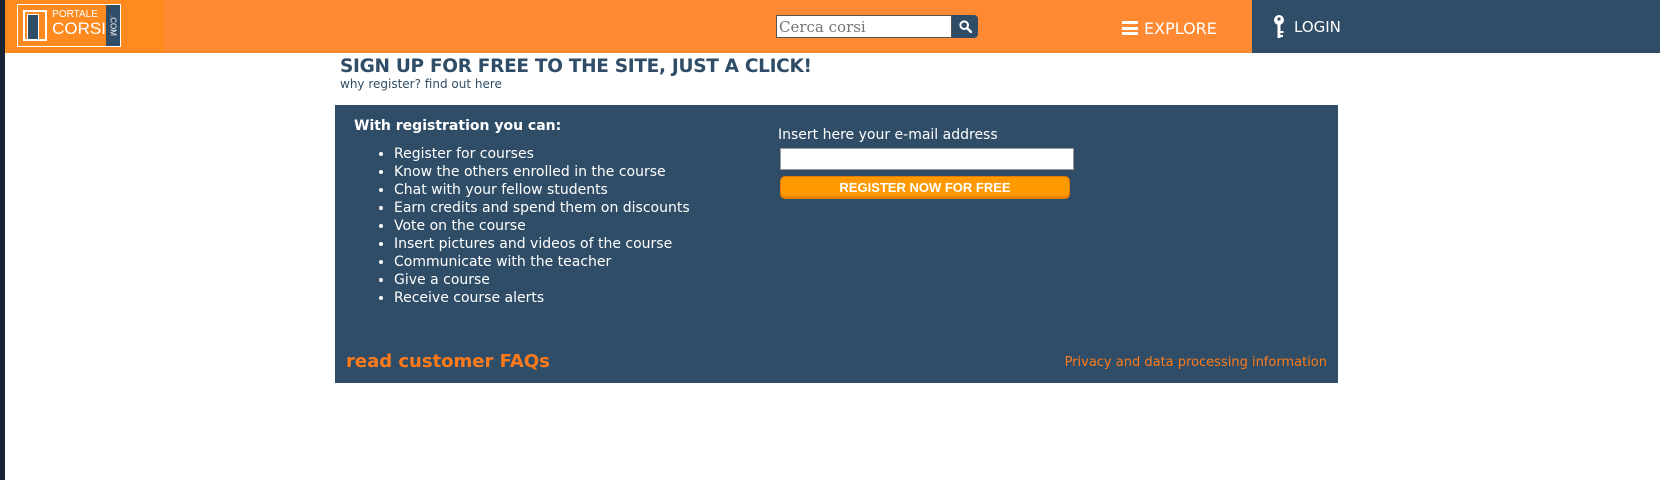 The image size is (1660, 480). Describe the element at coordinates (542, 154) in the screenshot. I see `benefit-item: Register for courses` at that location.